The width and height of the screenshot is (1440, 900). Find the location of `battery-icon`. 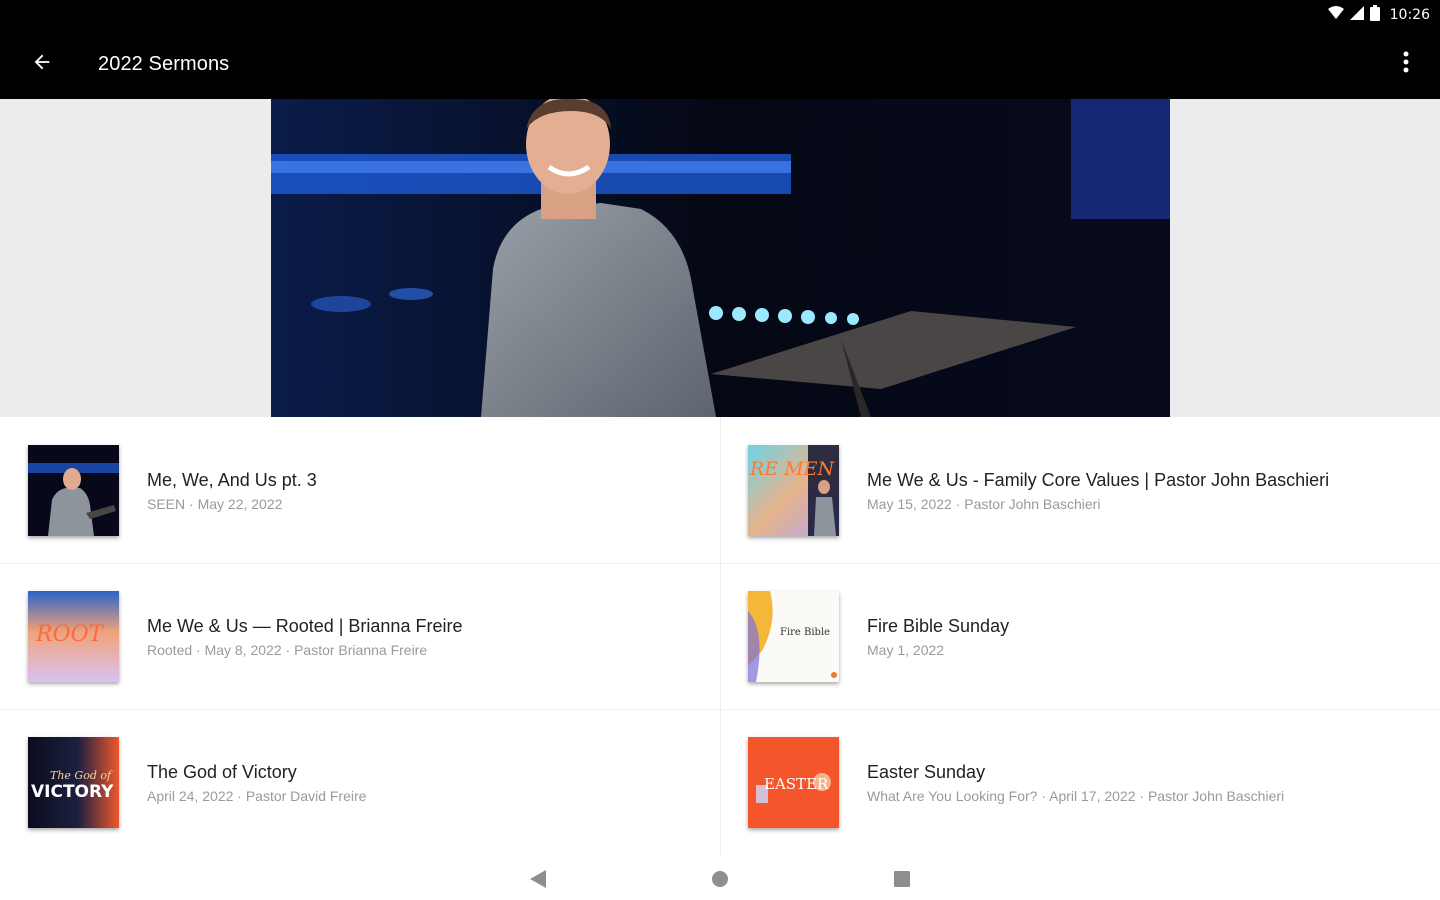

battery-icon is located at coordinates (1374, 15).